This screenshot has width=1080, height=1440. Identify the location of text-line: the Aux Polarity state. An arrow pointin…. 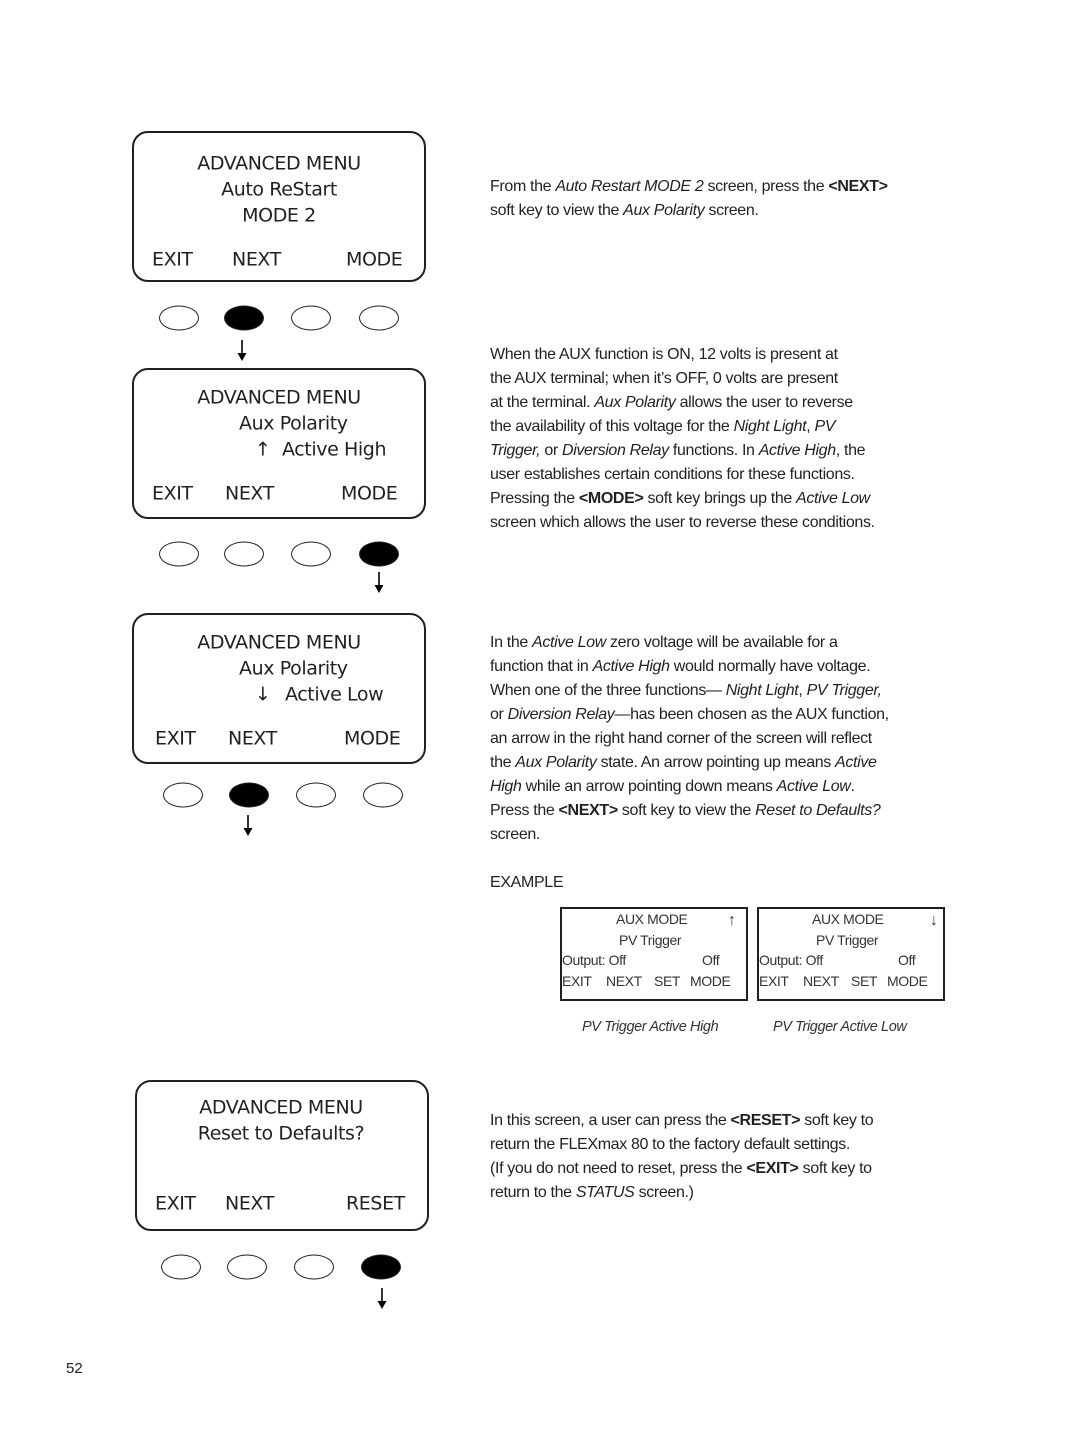
(689, 763).